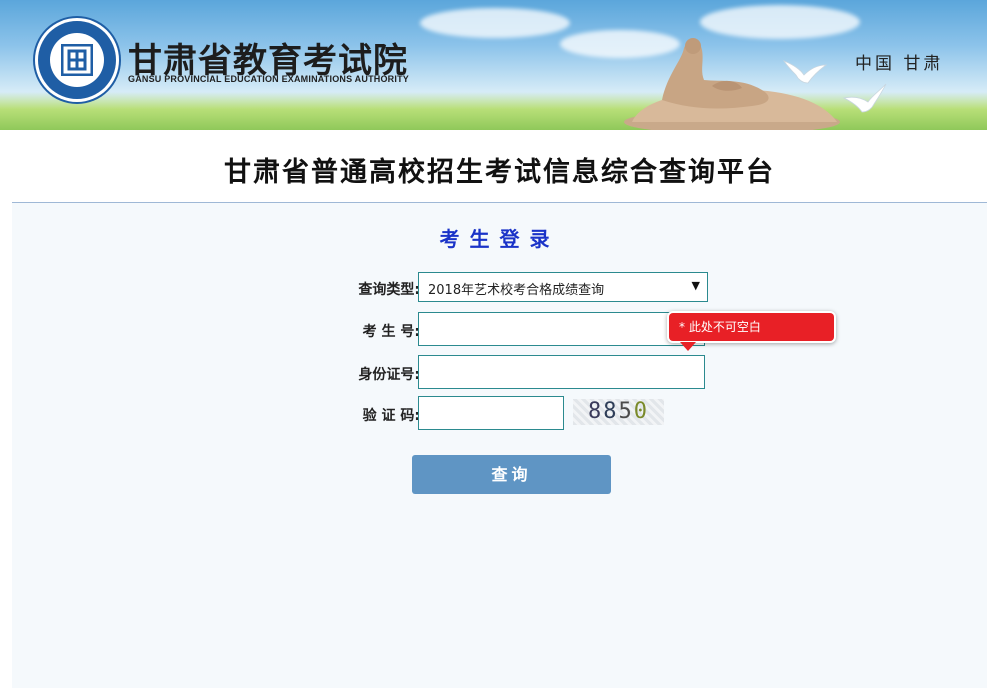 The height and width of the screenshot is (688, 987). Describe the element at coordinates (688, 346) in the screenshot. I see `tooltip-arrow-icon` at that location.